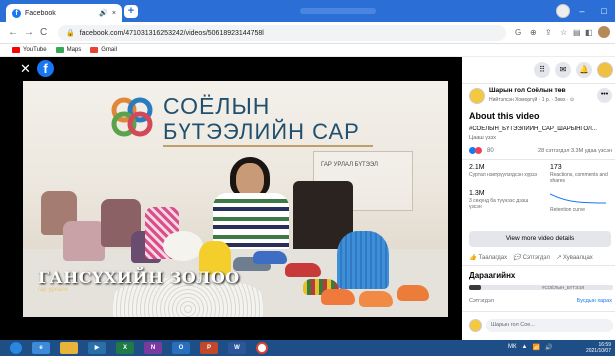 Image resolution: width=615 pixels, height=356 pixels. I want to click on account-avatar-fb, so click(605, 70).